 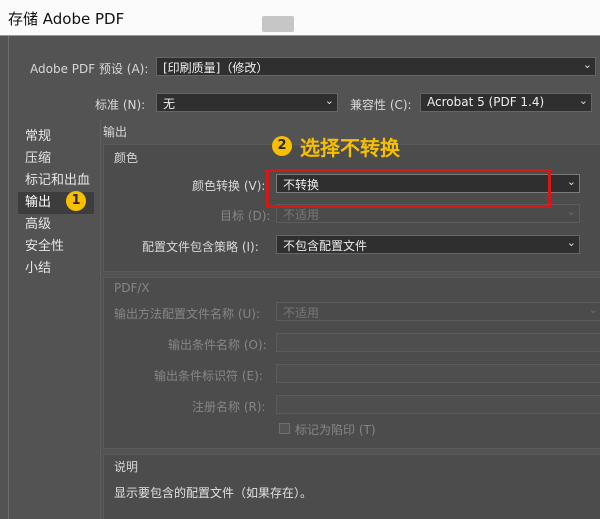 What do you see at coordinates (56, 225) in the screenshot?
I see `sidebar-item-advanced: 高级` at bounding box center [56, 225].